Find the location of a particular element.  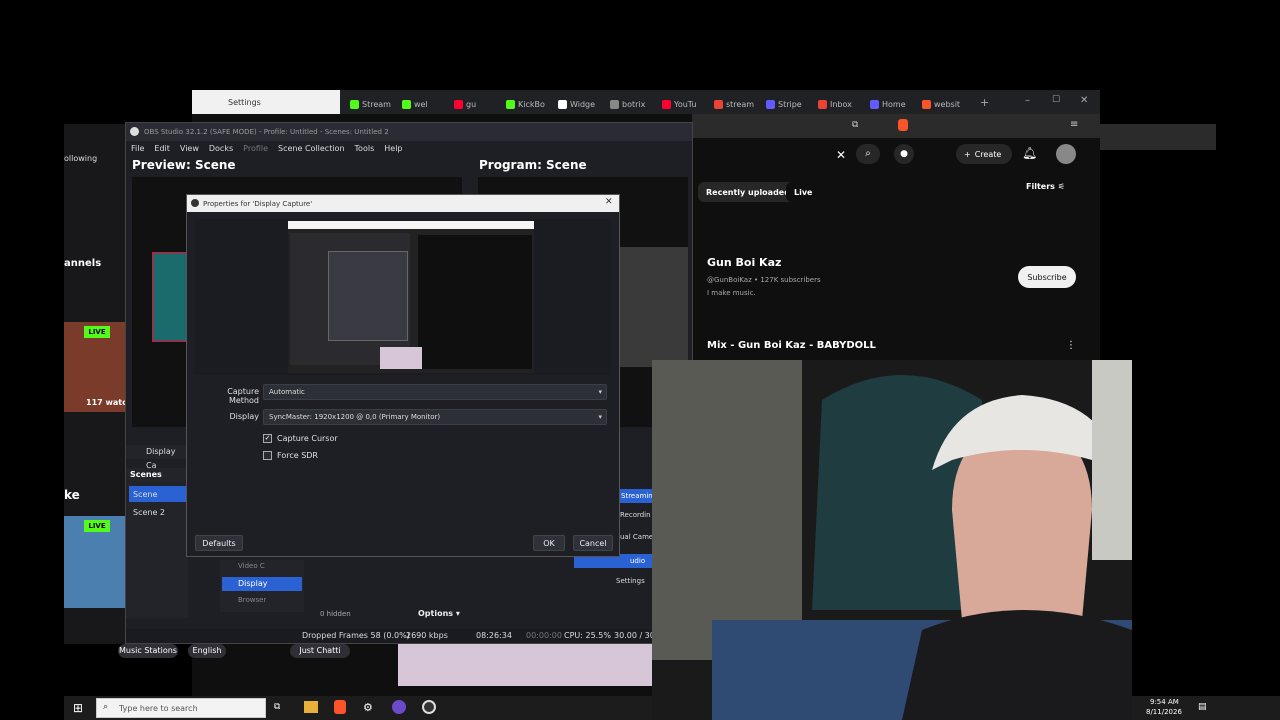

browser-tab: Stream is located at coordinates (369, 104).